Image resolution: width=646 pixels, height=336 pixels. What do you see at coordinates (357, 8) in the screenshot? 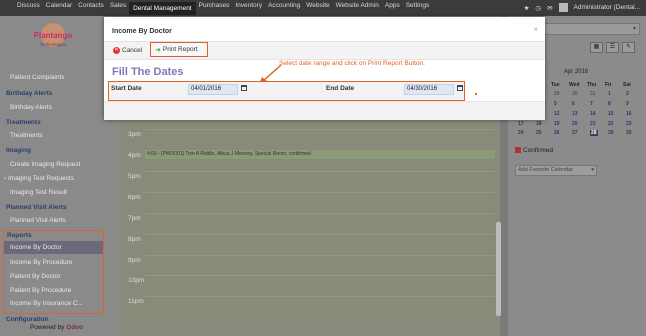
I see `menu-item-website-admin: Website Admin` at bounding box center [357, 8].